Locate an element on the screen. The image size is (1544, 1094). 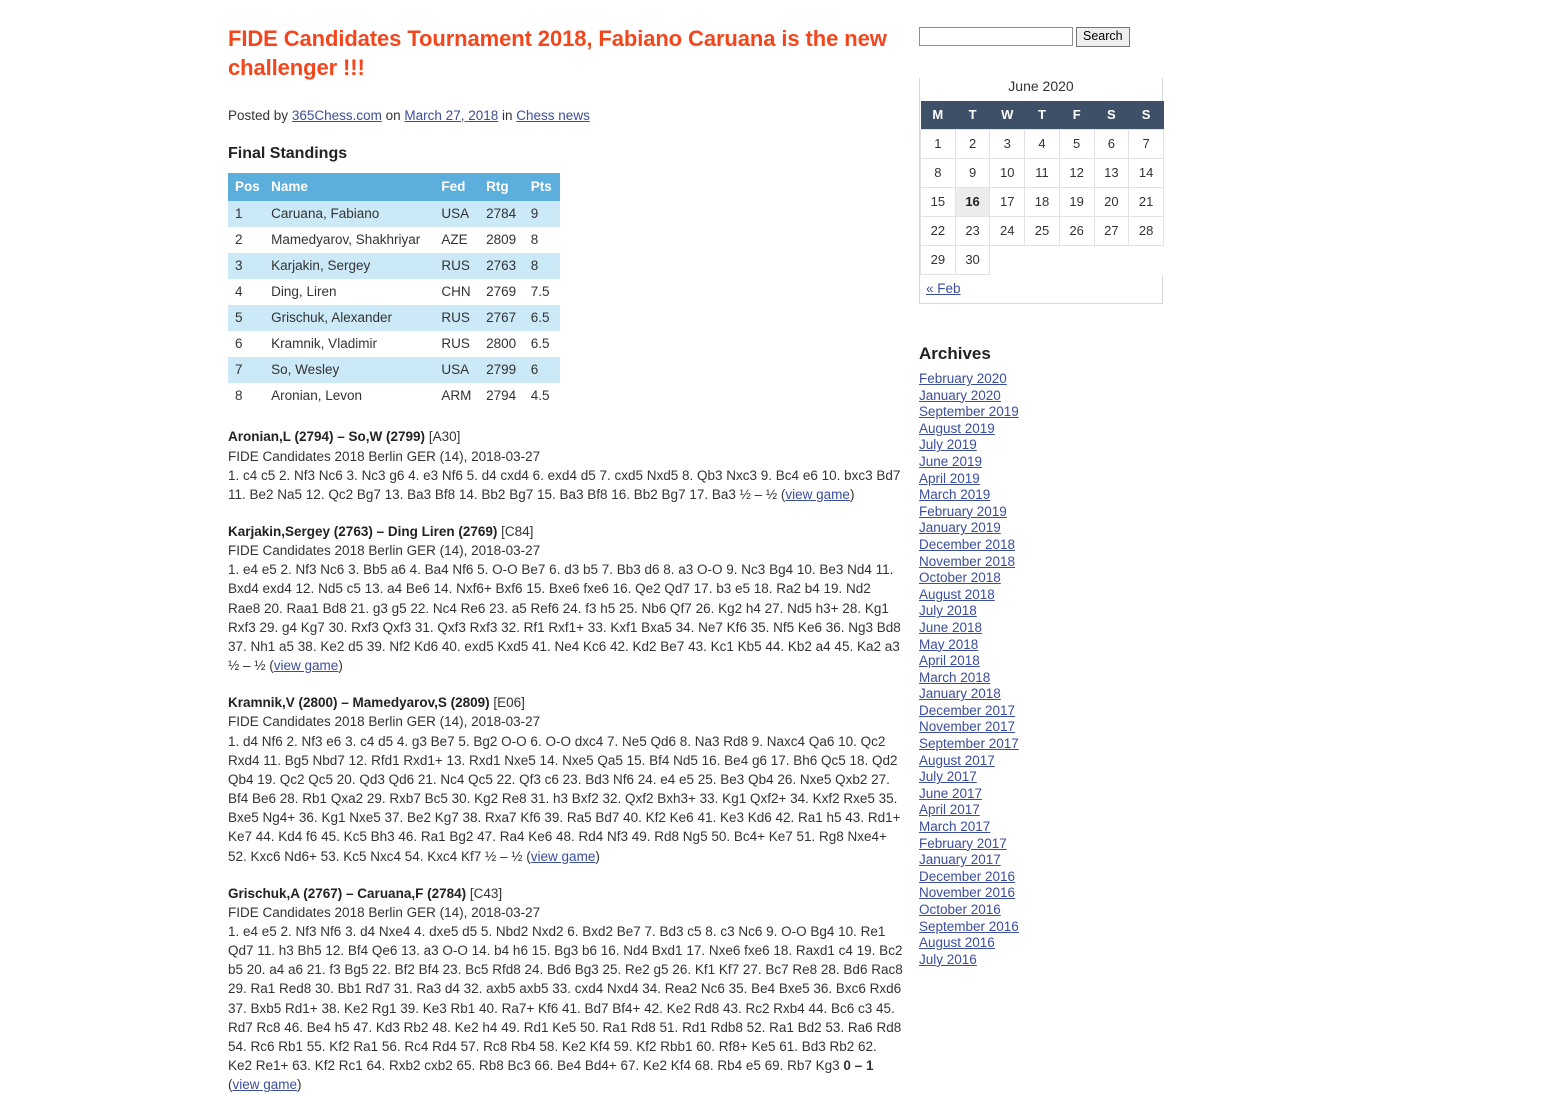
archive-month-link: November 2018 is located at coordinates (967, 561).